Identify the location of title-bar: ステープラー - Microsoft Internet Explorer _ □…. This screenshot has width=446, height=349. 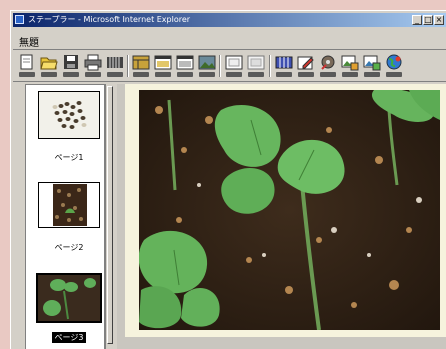
(229, 20).